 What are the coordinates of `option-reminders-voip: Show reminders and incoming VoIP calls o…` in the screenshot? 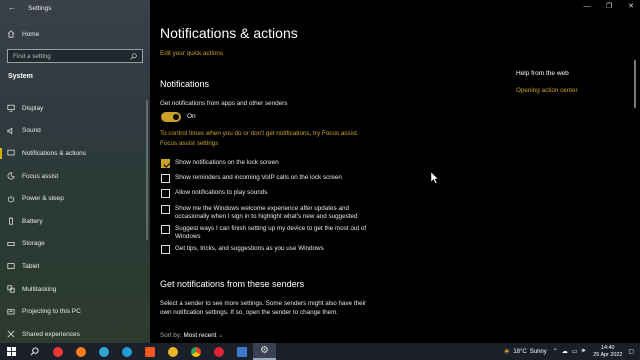 It's located at (268, 178).